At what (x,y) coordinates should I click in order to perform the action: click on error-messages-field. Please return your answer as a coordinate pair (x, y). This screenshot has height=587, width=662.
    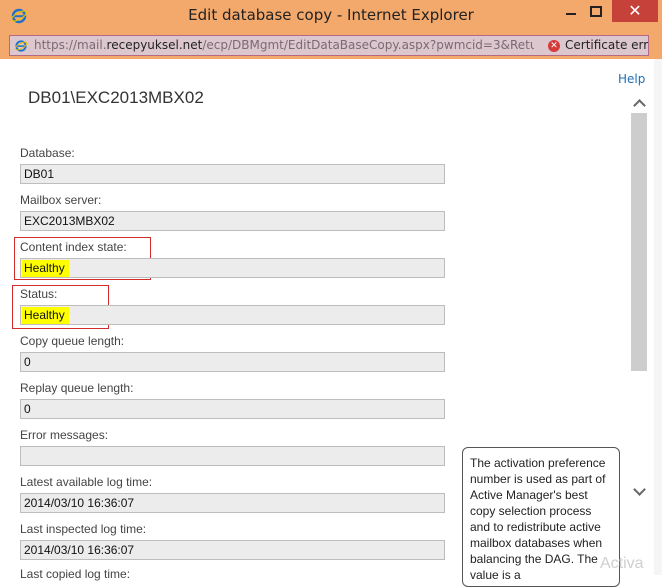
    Looking at the image, I should click on (232, 456).